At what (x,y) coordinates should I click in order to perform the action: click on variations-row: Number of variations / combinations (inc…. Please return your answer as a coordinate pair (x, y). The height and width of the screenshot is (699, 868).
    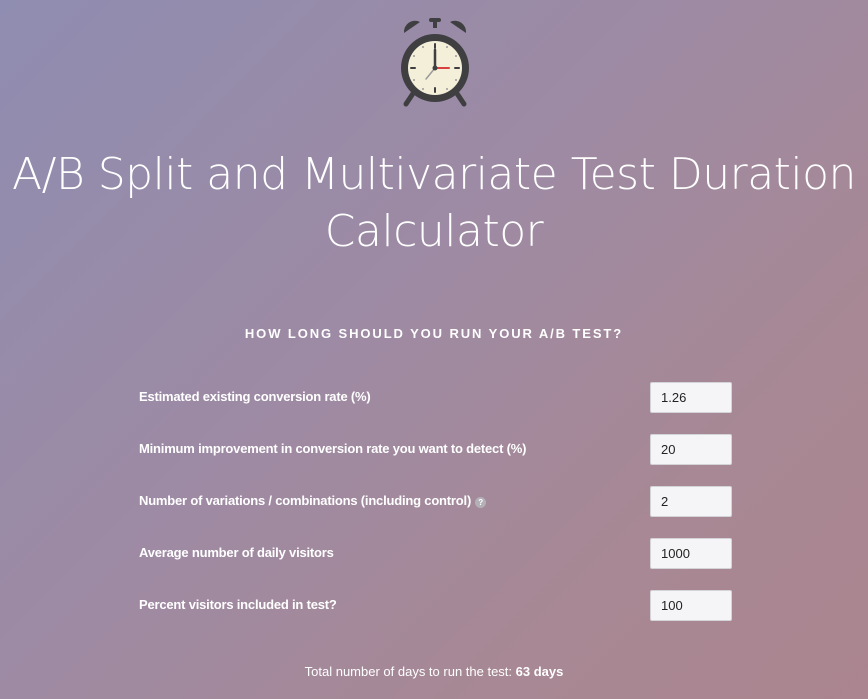
    Looking at the image, I should click on (435, 501).